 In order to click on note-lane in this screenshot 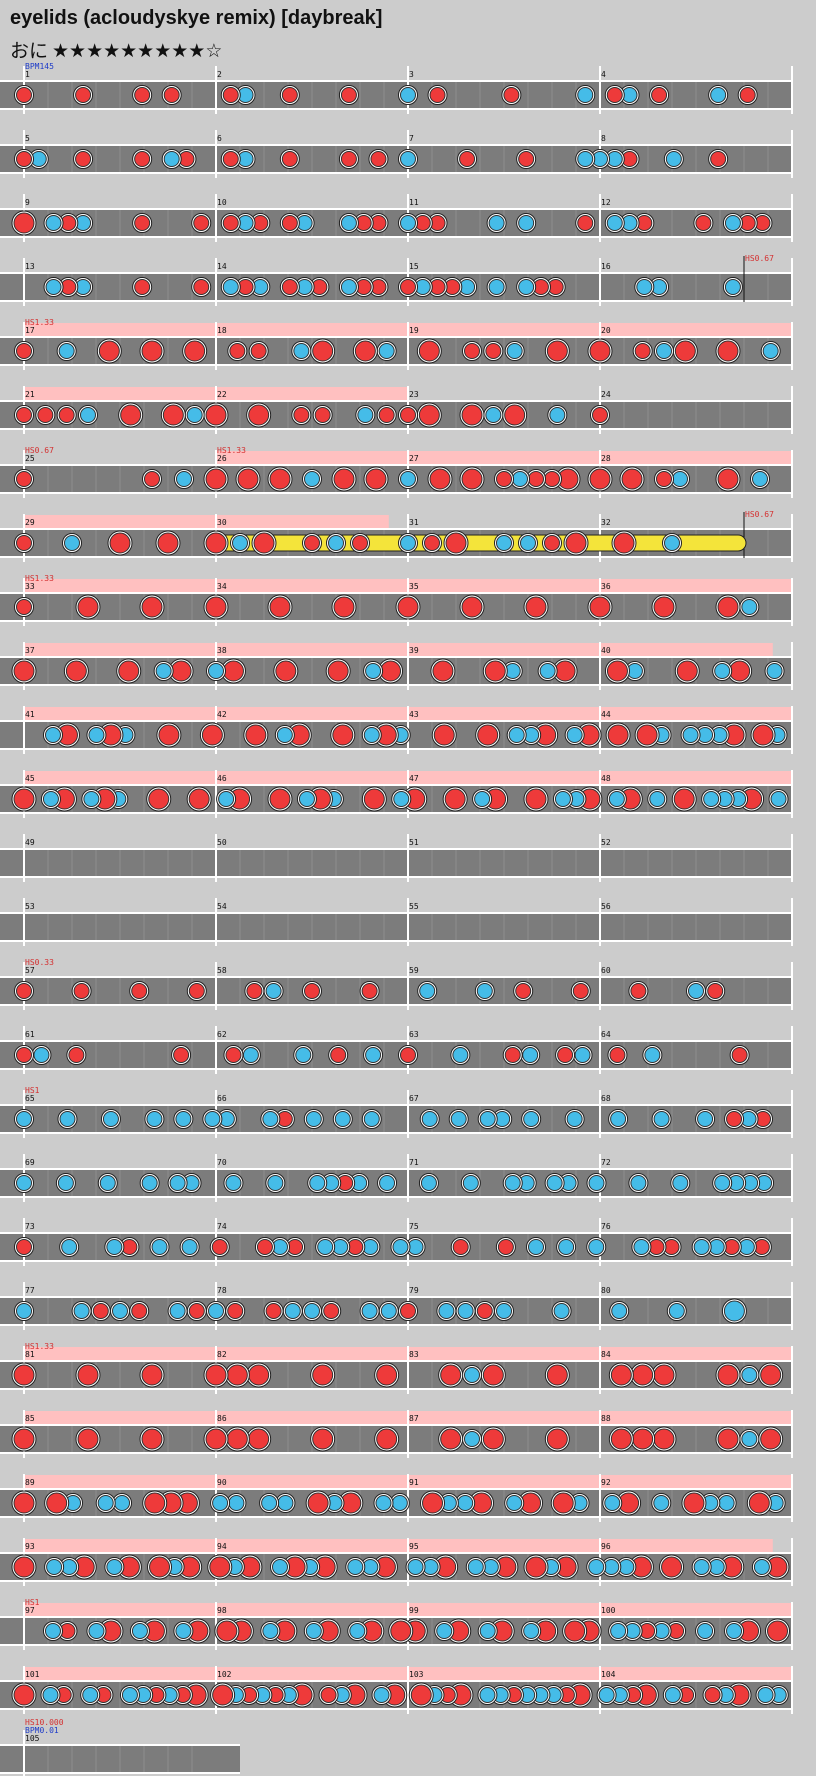, I will do `click(396, 95)`.